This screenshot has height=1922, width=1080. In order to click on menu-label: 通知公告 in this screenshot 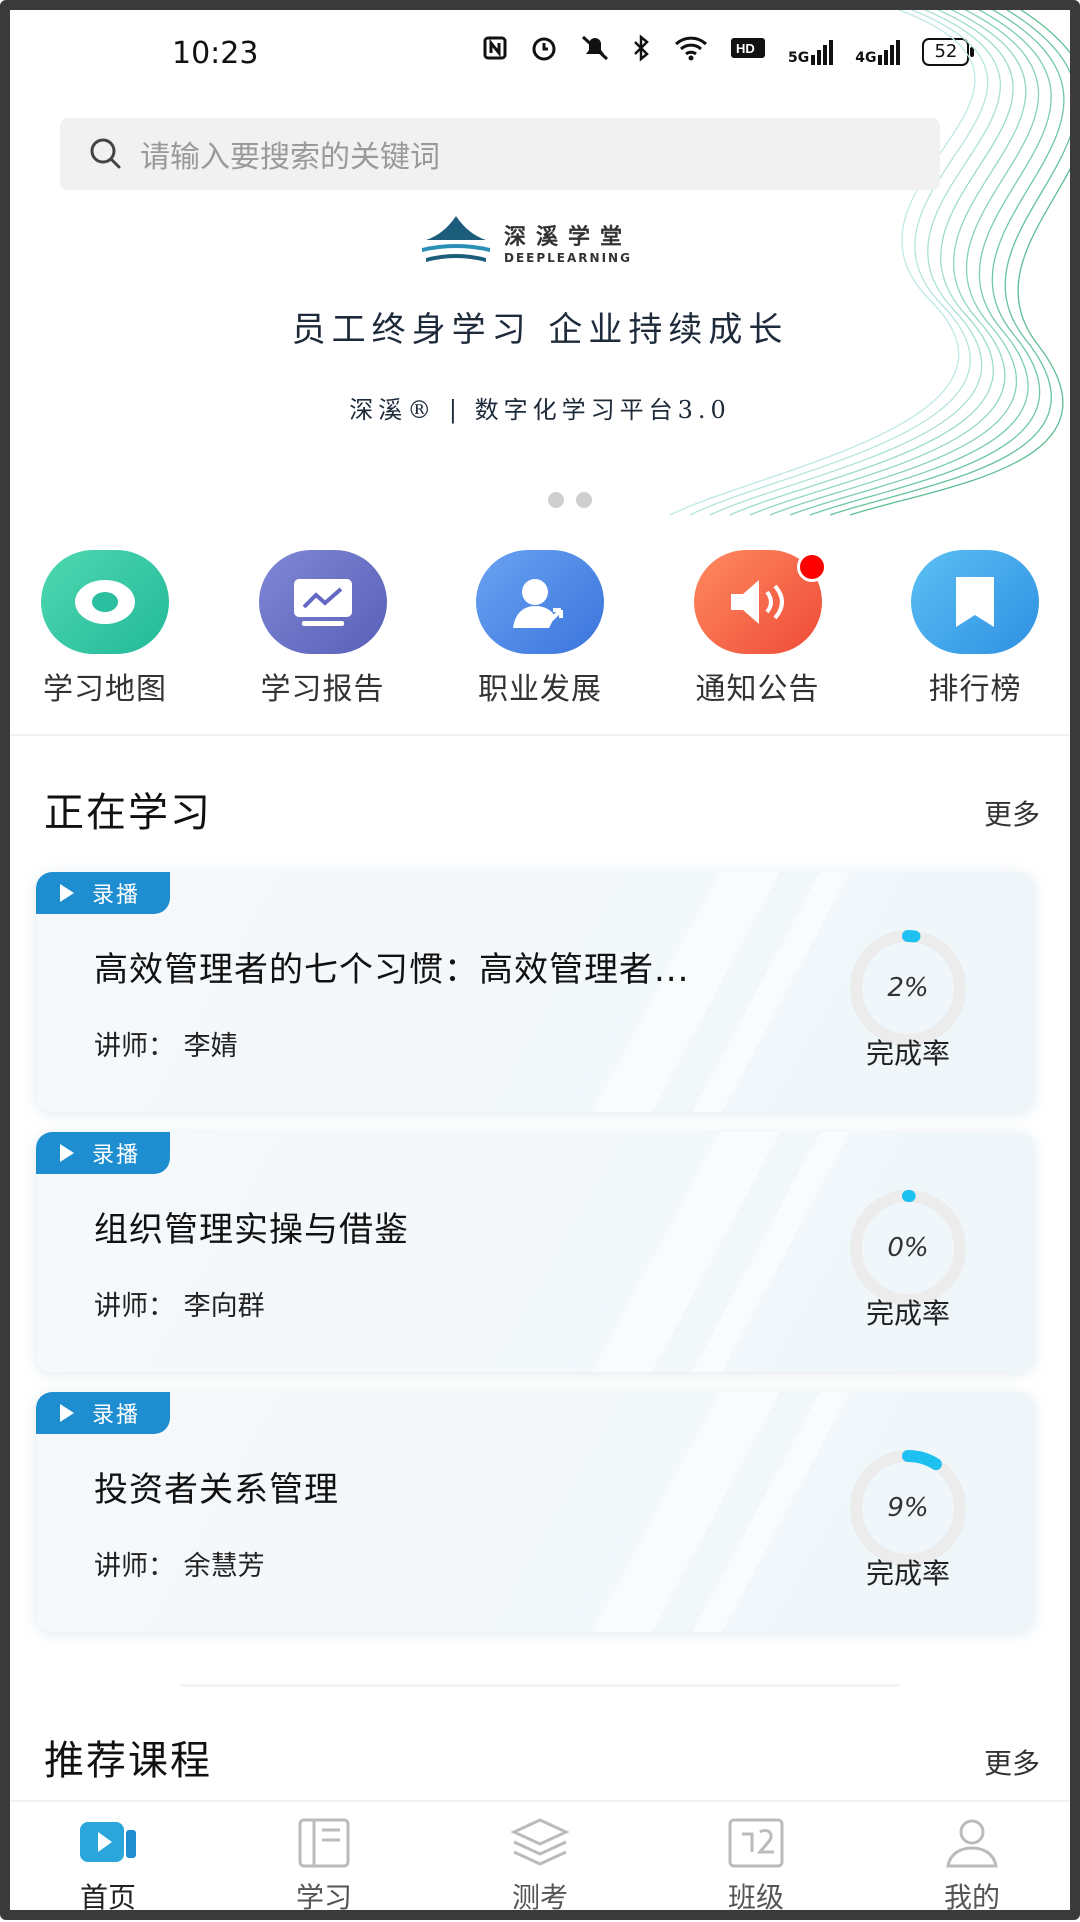, I will do `click(757, 689)`.